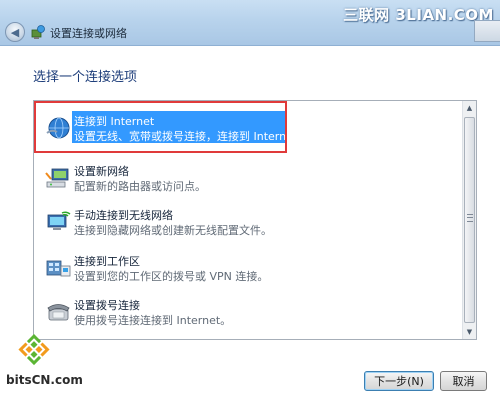 The height and width of the screenshot is (394, 500). I want to click on scroll-down-arrow-icon: ▼, so click(469, 332).